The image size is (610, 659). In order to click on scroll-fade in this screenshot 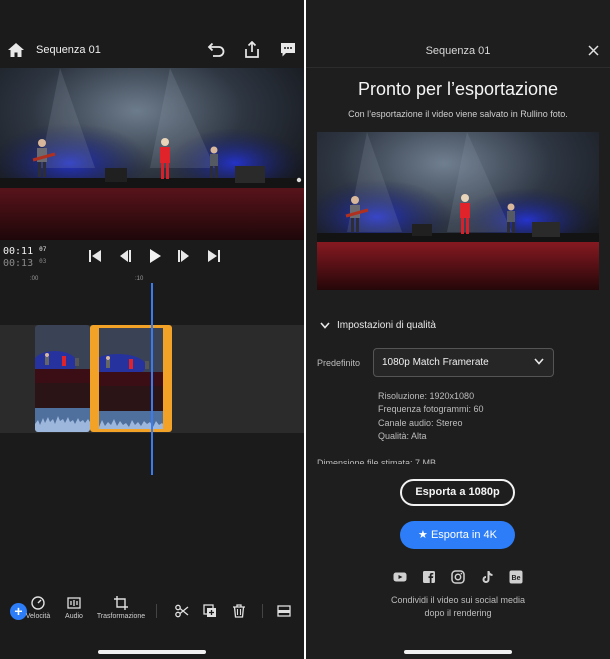, I will do `click(458, 470)`.